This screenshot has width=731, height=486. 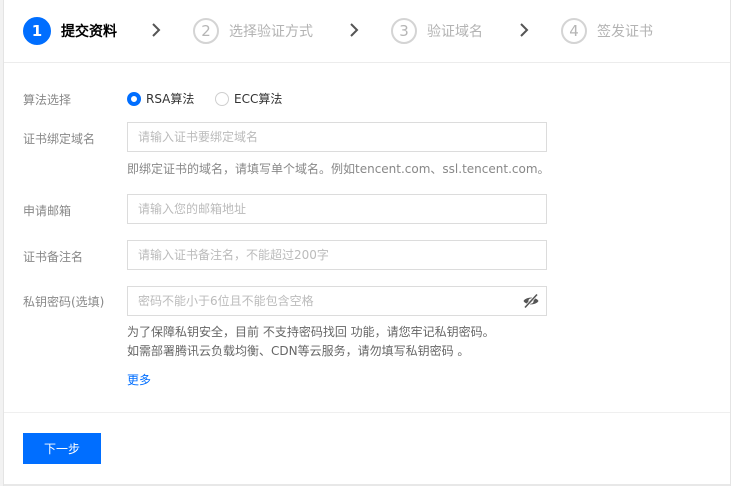 I want to click on remark-label: 证书备注名, so click(x=53, y=257).